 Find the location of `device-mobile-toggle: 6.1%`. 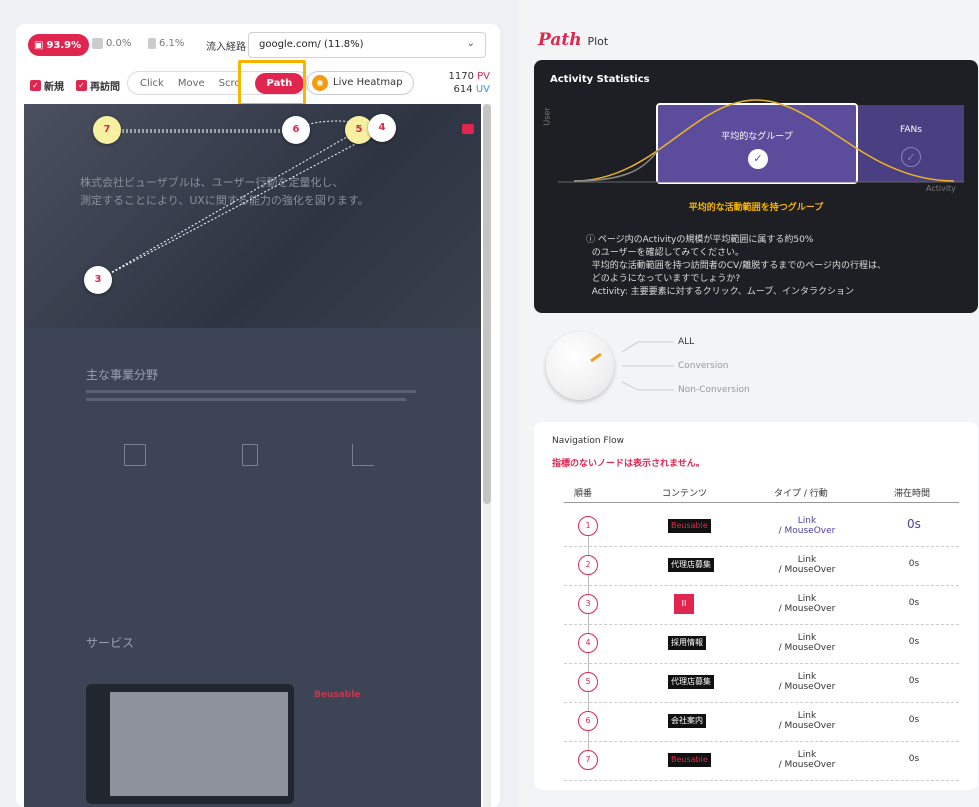

device-mobile-toggle: 6.1% is located at coordinates (166, 43).